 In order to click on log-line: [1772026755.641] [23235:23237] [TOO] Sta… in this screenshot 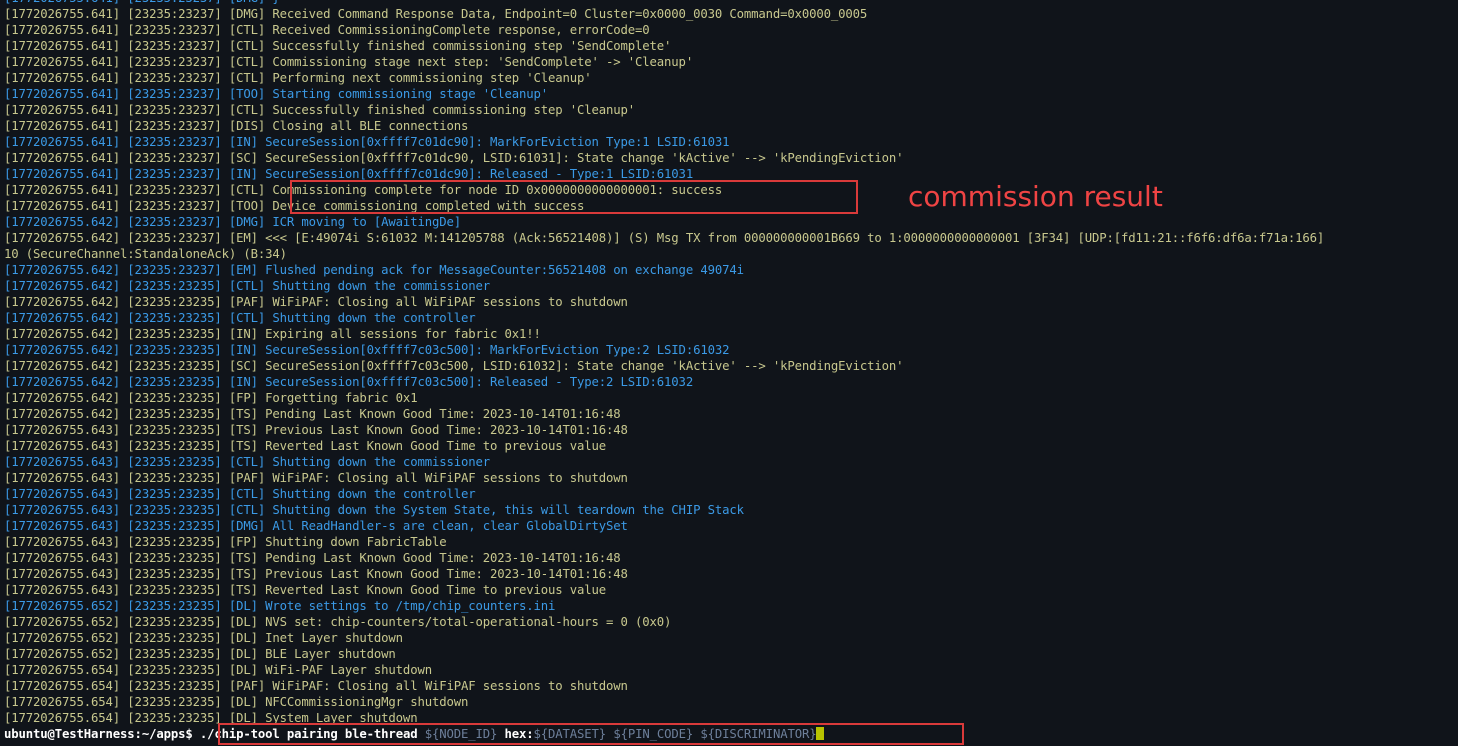, I will do `click(276, 94)`.